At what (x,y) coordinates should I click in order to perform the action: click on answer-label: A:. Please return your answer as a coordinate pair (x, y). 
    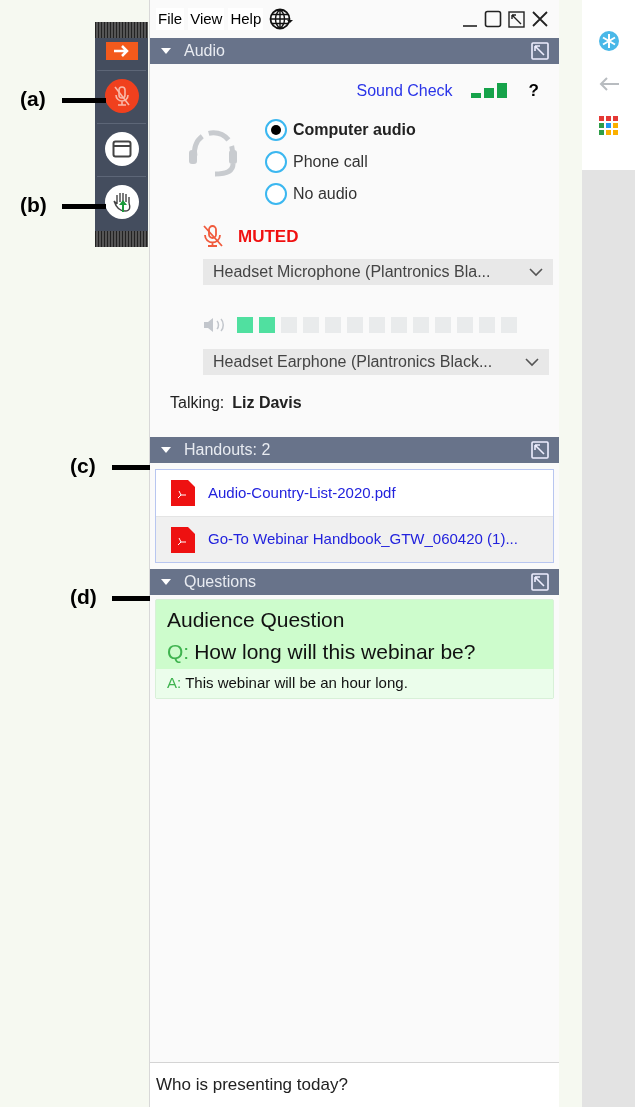
    Looking at the image, I should click on (174, 683).